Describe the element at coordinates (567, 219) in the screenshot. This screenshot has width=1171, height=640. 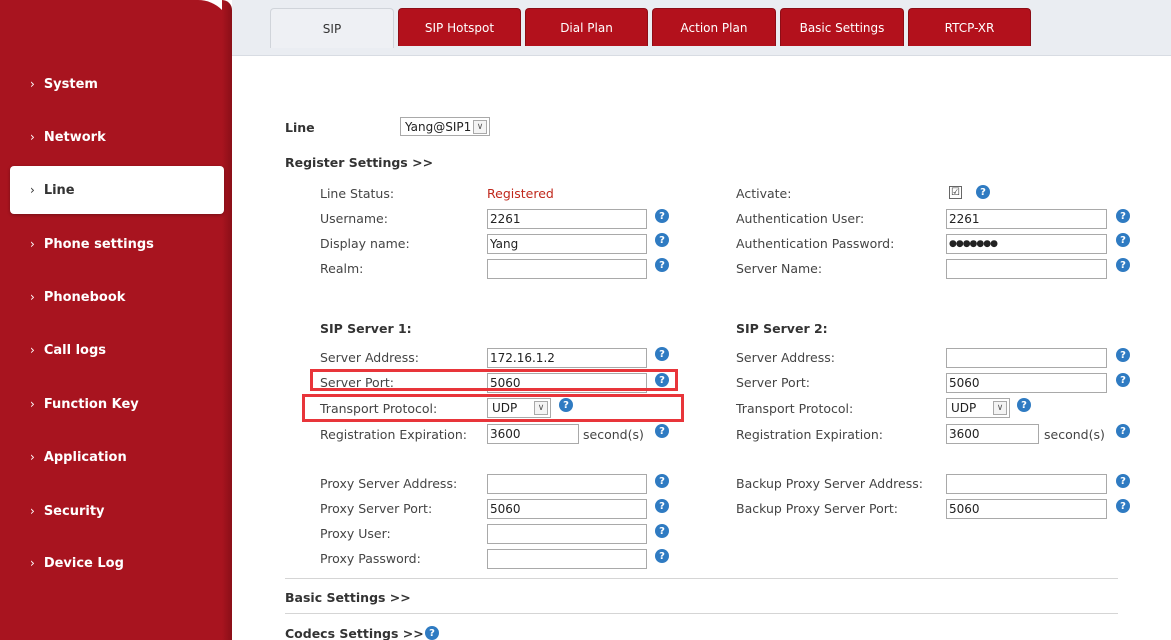
I see `username-input: 2261` at that location.